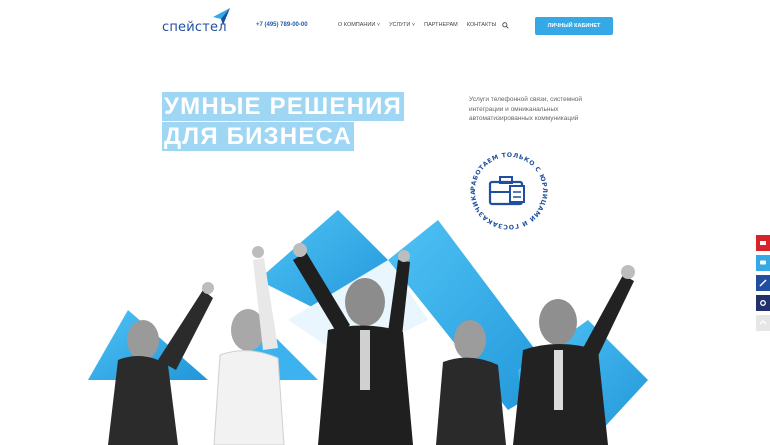  I want to click on search-icon, so click(505, 25).